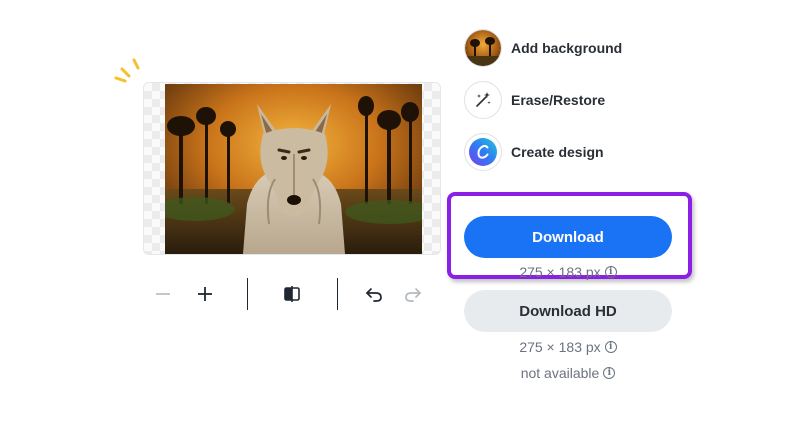  What do you see at coordinates (560, 272) in the screenshot?
I see `download-size-text: 275 × 183 px` at bounding box center [560, 272].